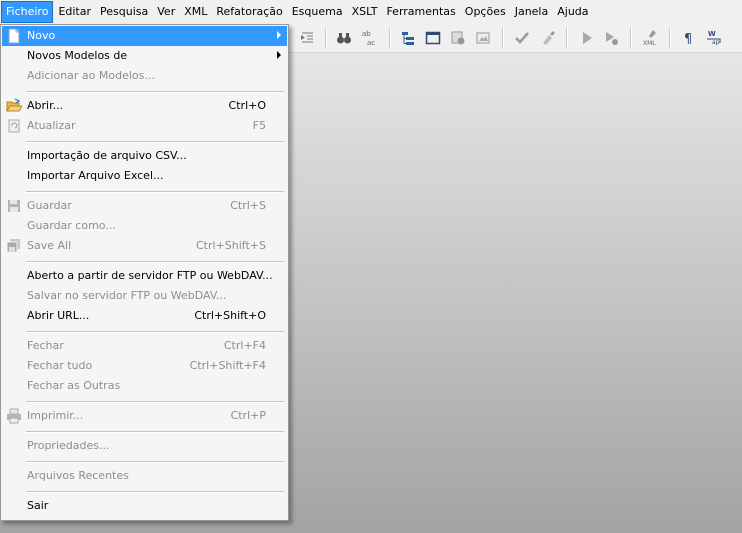  I want to click on tree-view-icon, so click(408, 38).